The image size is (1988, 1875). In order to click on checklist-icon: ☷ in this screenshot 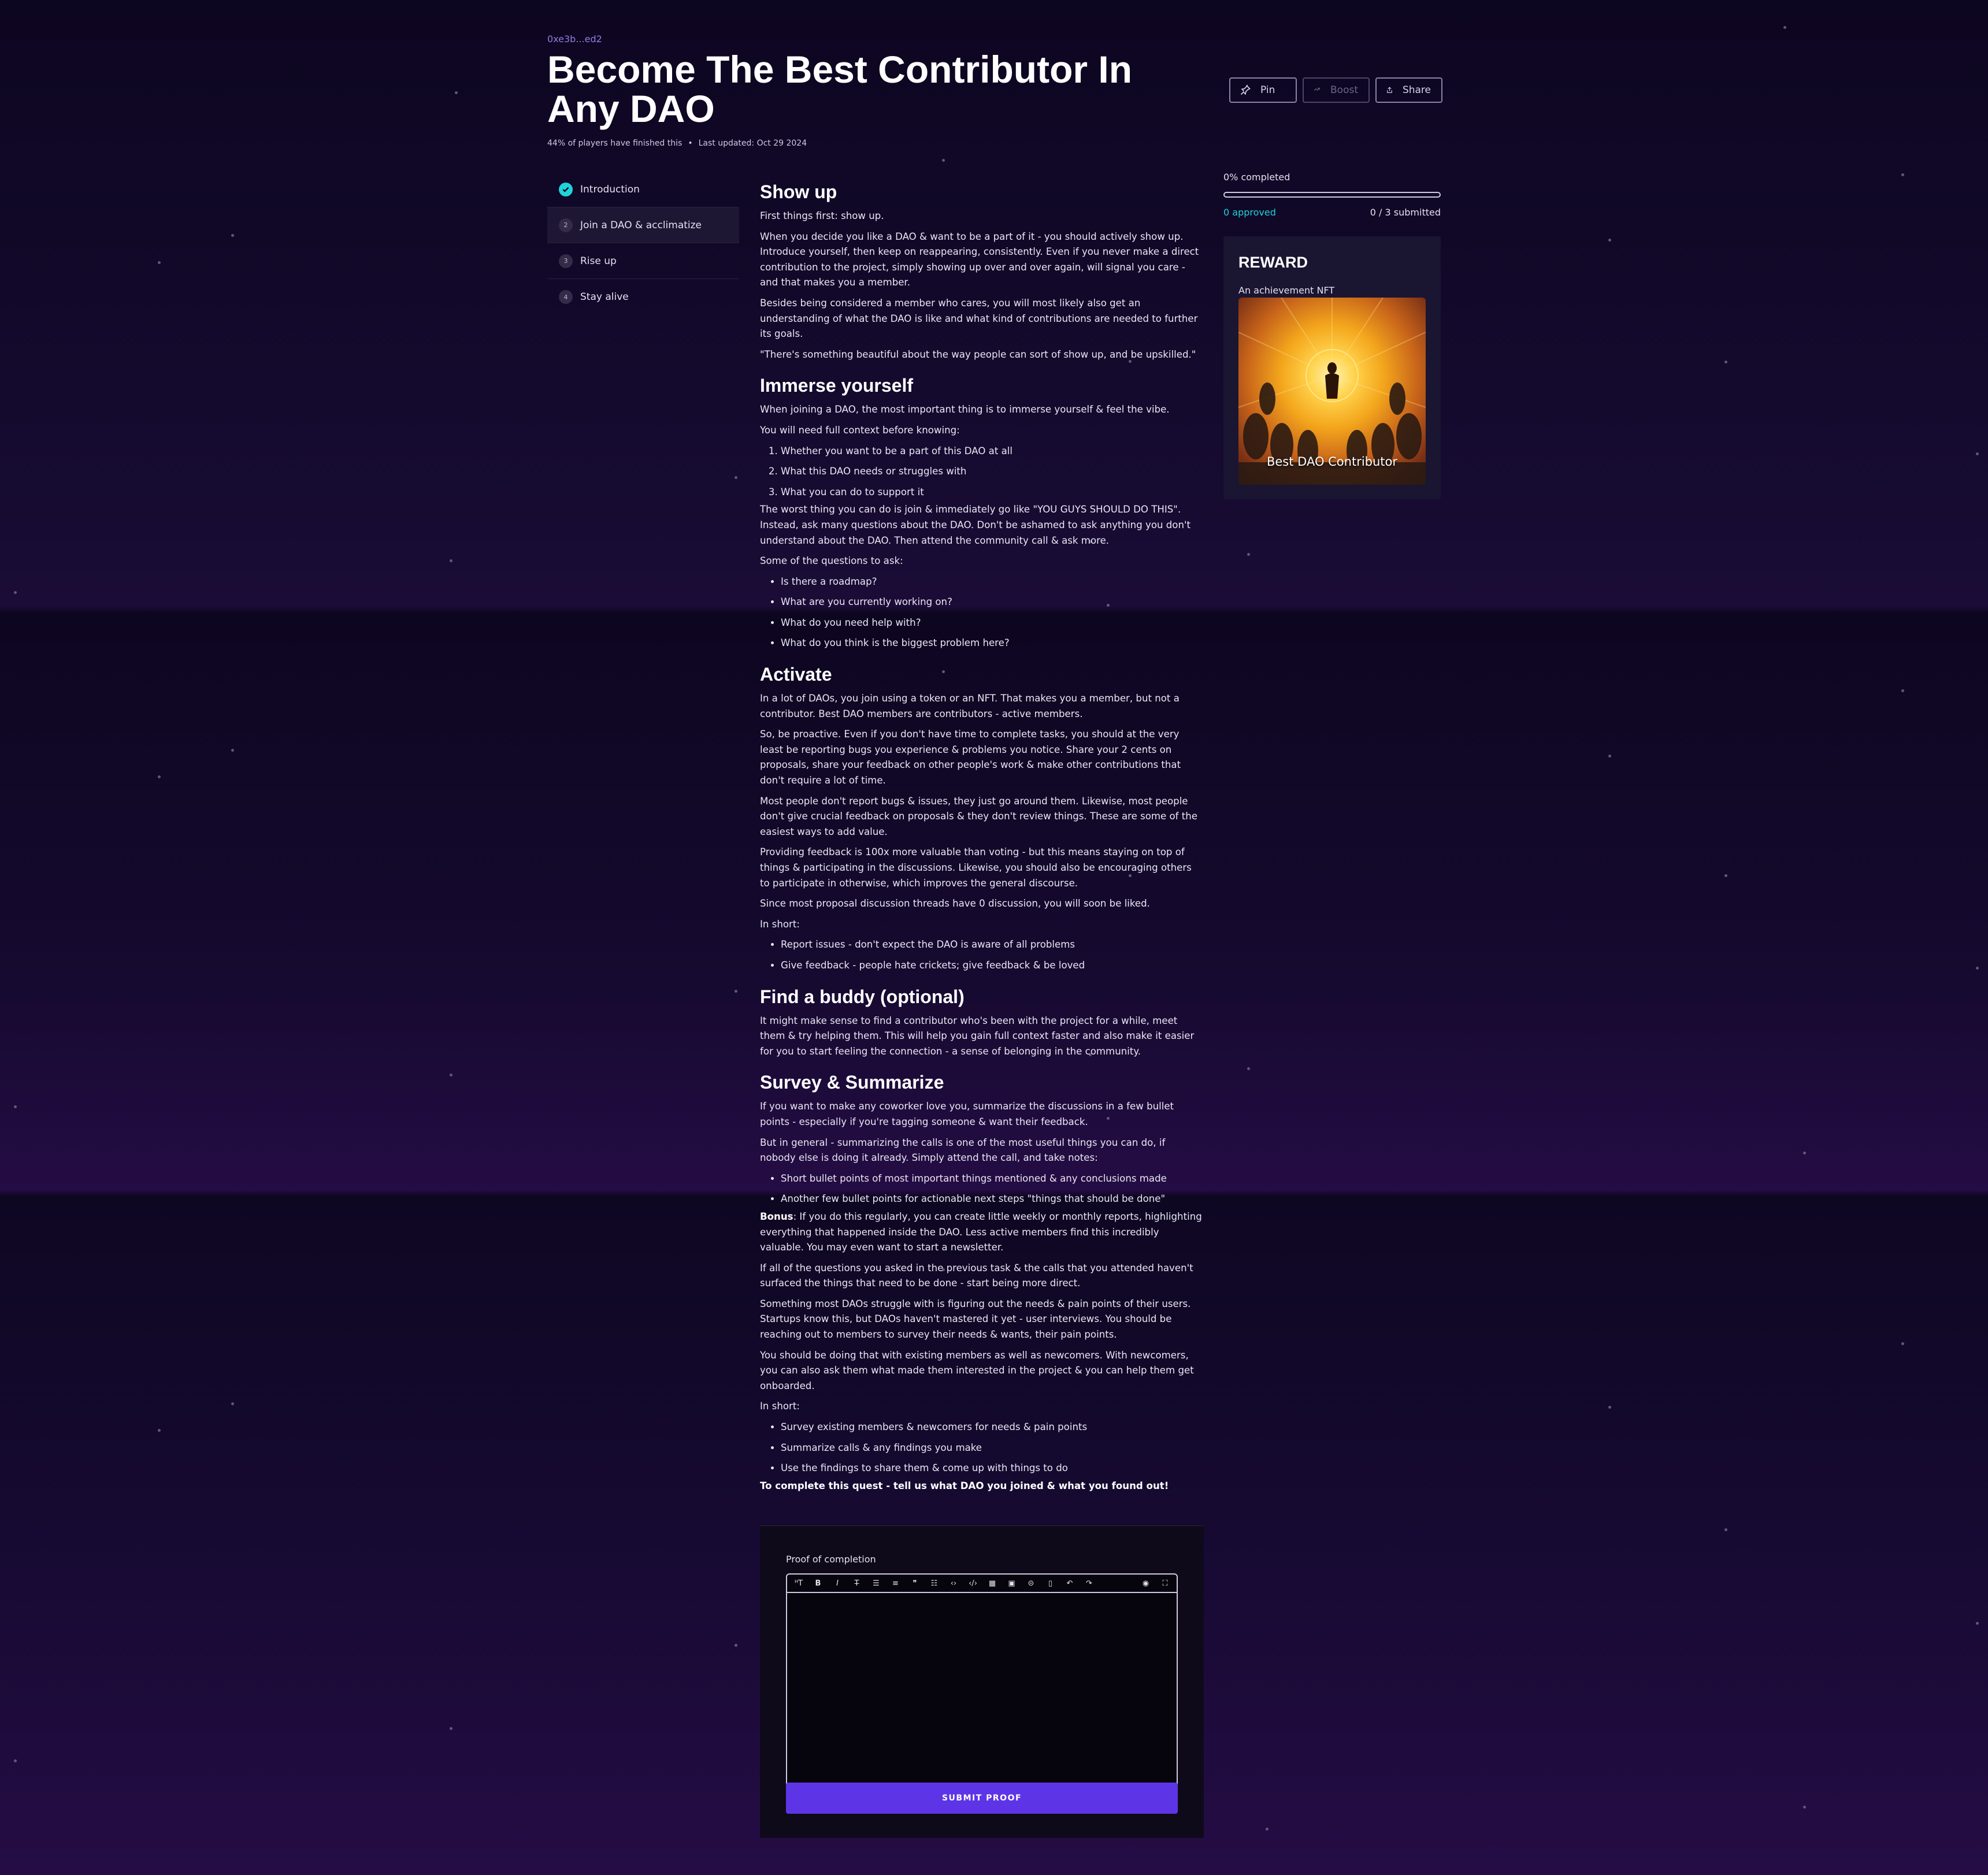, I will do `click(934, 1583)`.